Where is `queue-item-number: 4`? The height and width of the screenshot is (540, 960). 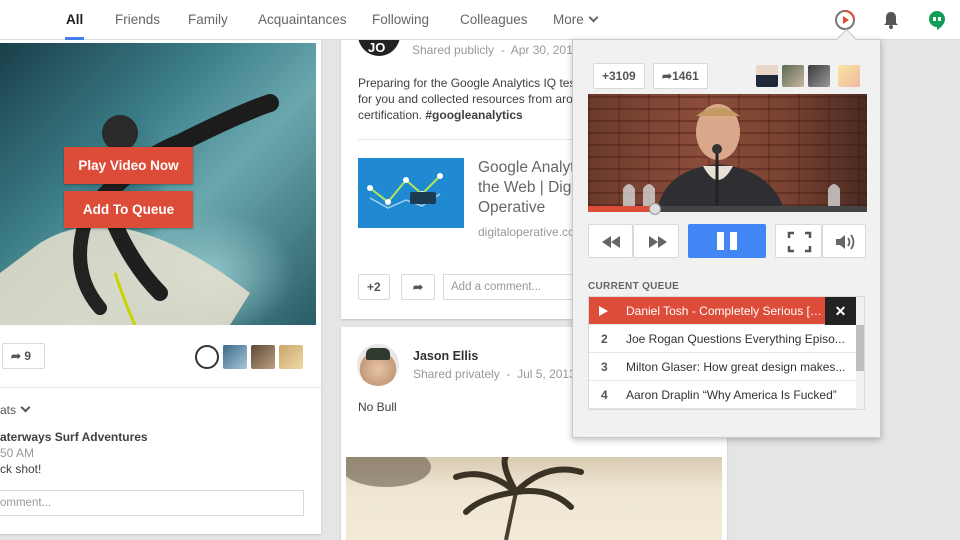 queue-item-number: 4 is located at coordinates (604, 395).